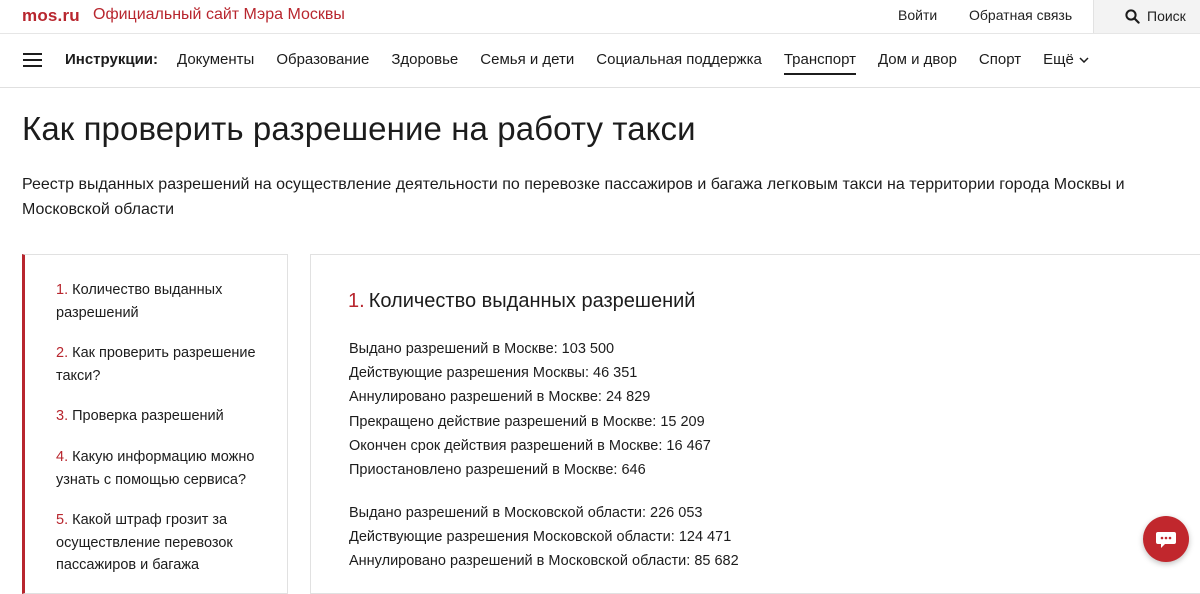 This screenshot has height=594, width=1200. I want to click on toc-number: 1., so click(62, 290).